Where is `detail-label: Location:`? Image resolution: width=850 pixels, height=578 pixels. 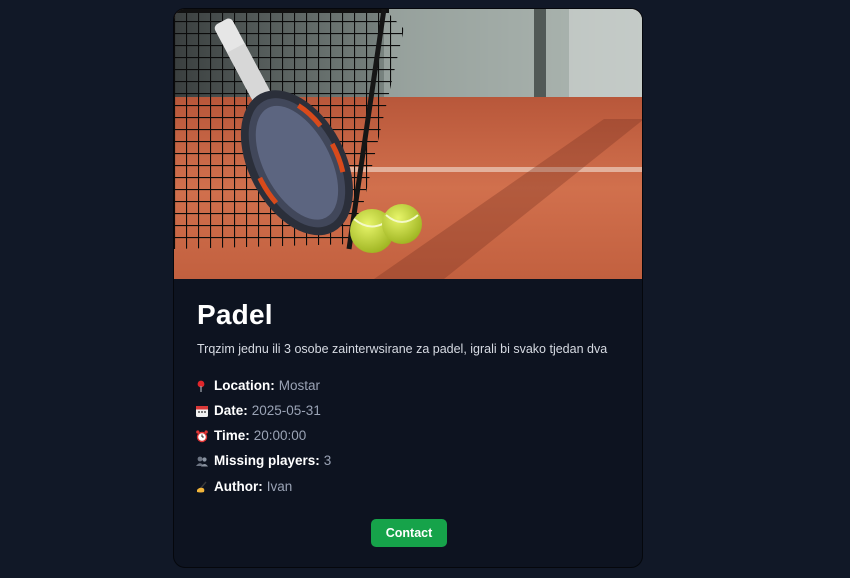 detail-label: Location: is located at coordinates (244, 385).